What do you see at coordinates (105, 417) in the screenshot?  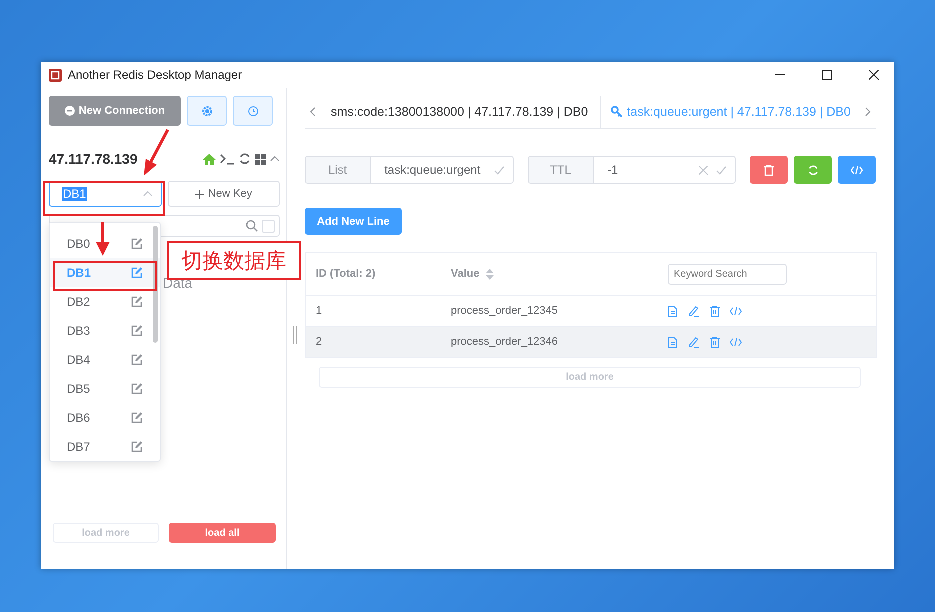 I see `database-option: DB6` at bounding box center [105, 417].